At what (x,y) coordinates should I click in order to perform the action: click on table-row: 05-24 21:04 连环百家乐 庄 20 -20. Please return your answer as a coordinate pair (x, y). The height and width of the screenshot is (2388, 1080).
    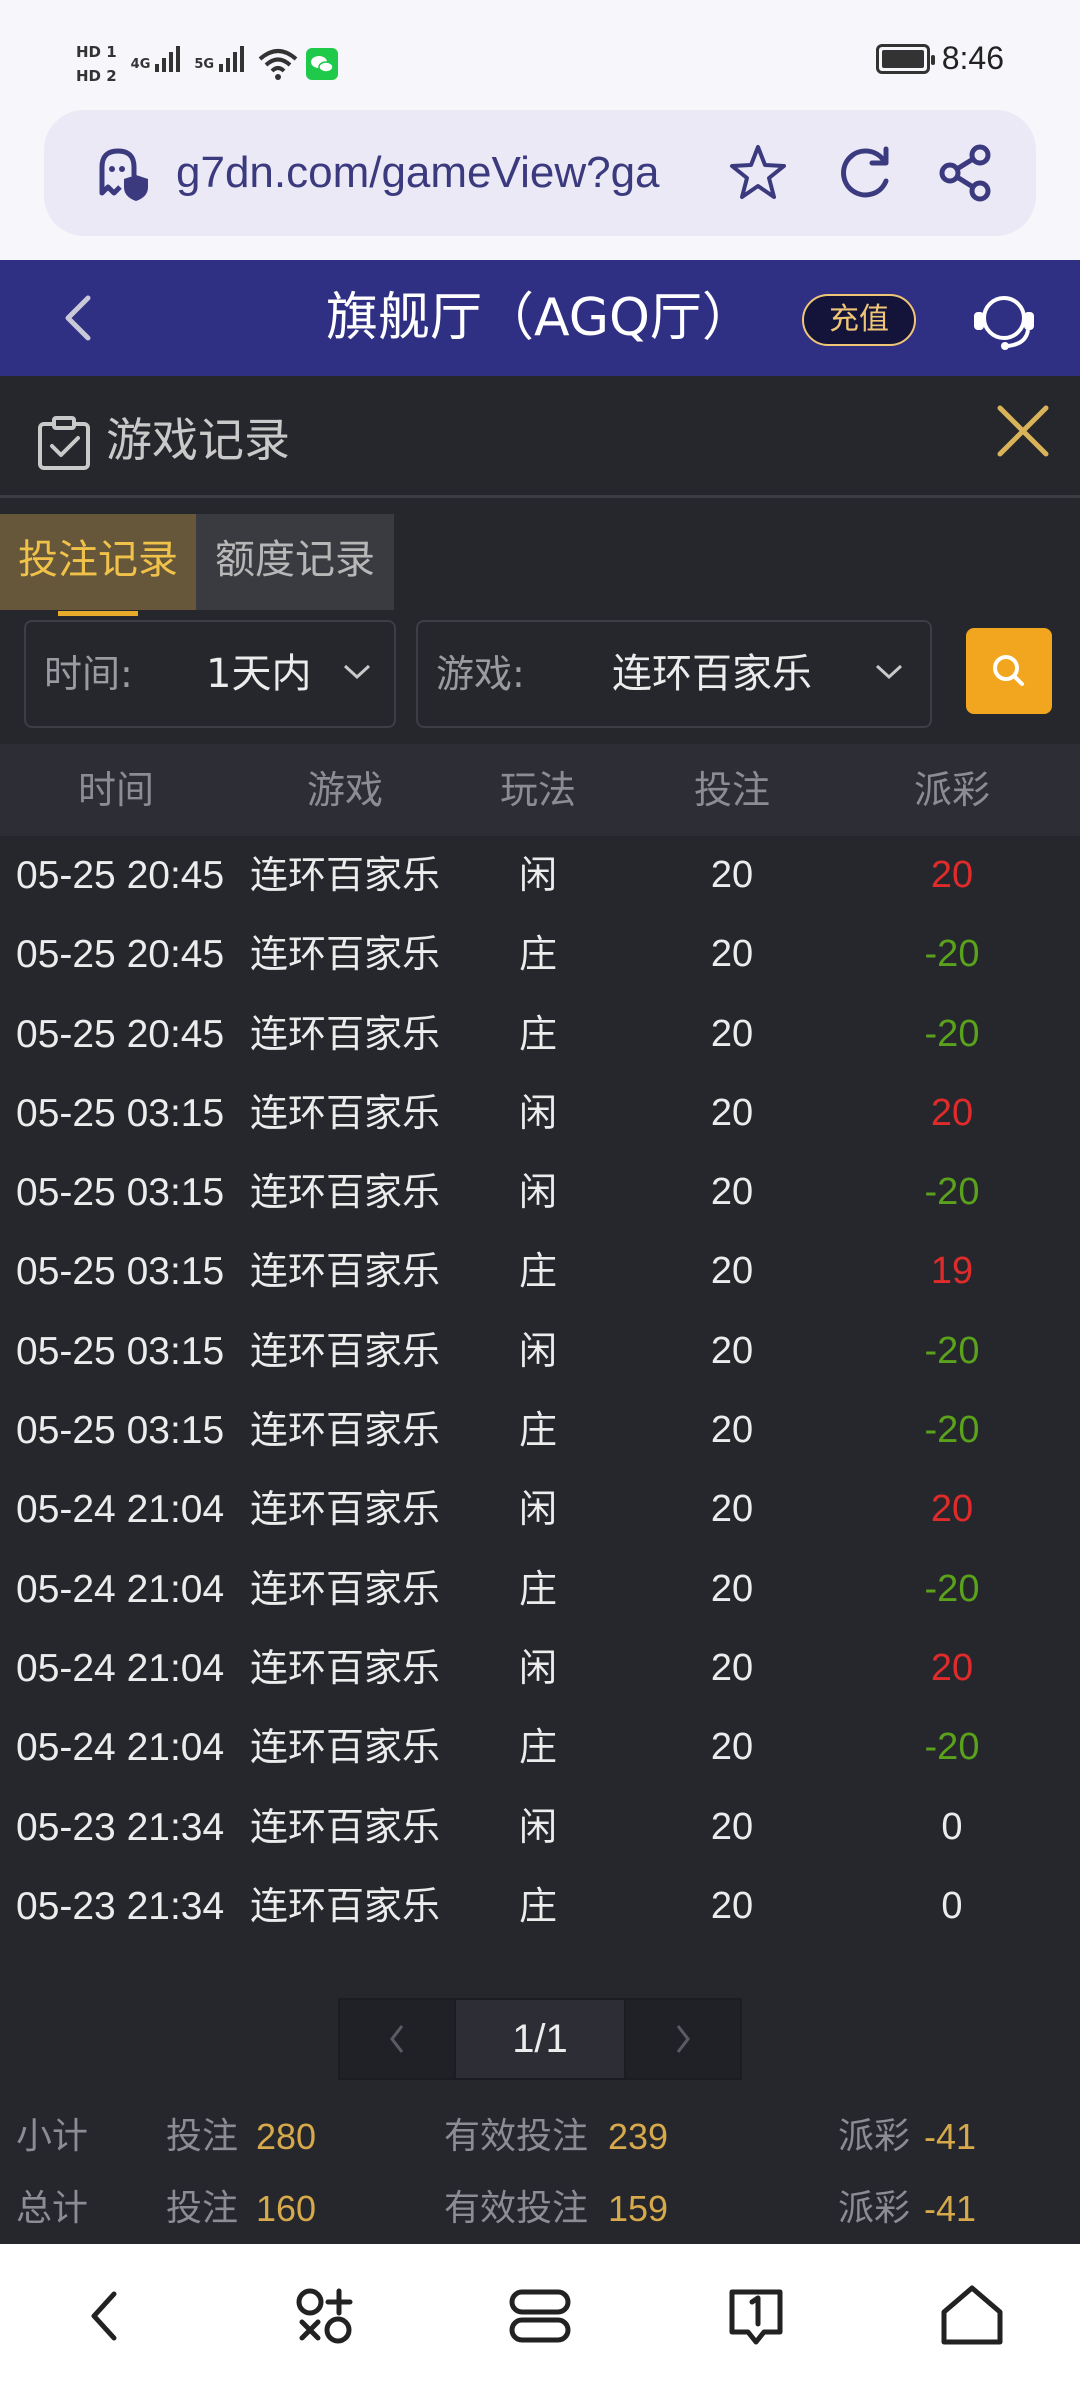
    Looking at the image, I should click on (540, 1589).